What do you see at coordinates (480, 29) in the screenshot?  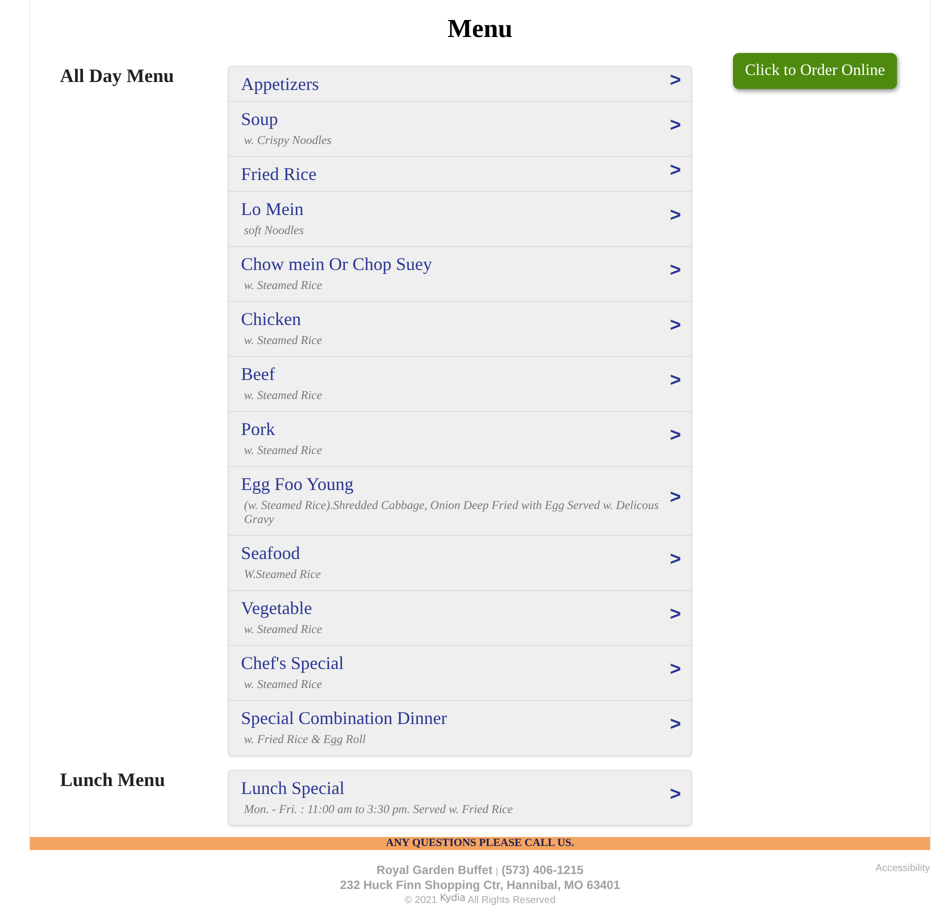 I see `page-heading: Menu` at bounding box center [480, 29].